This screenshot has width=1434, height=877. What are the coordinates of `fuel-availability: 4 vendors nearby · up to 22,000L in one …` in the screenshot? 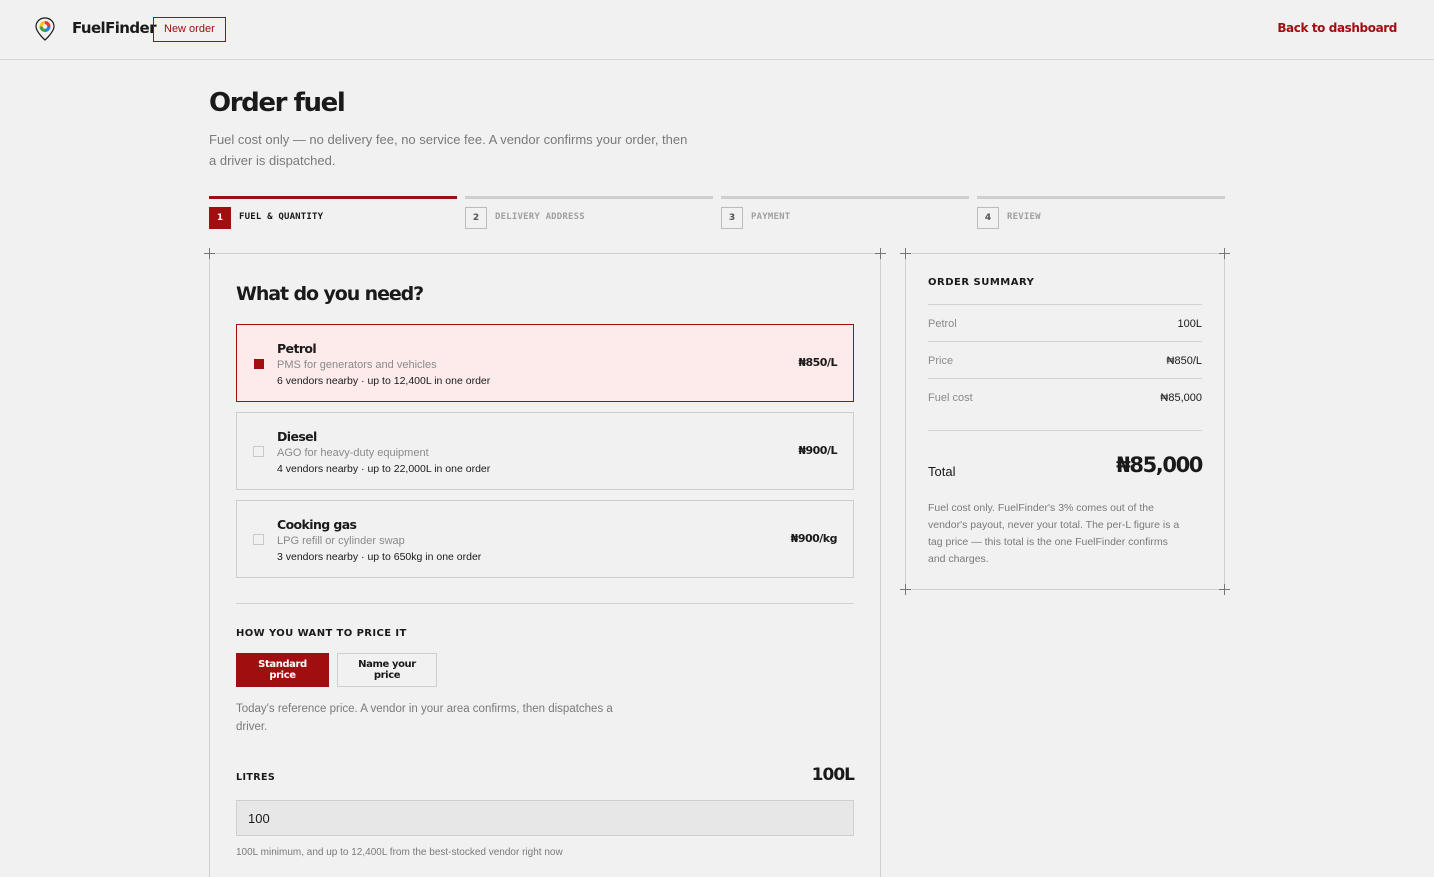 It's located at (384, 469).